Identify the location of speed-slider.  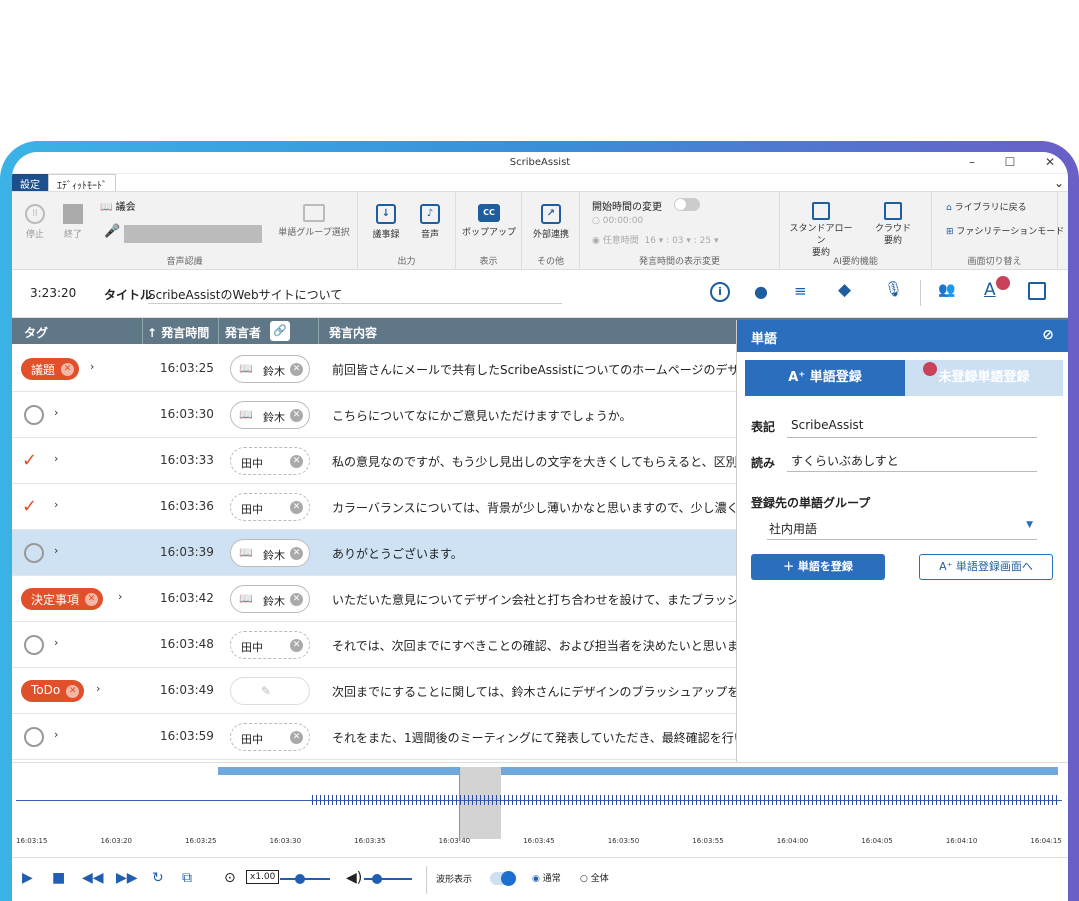
(305, 879).